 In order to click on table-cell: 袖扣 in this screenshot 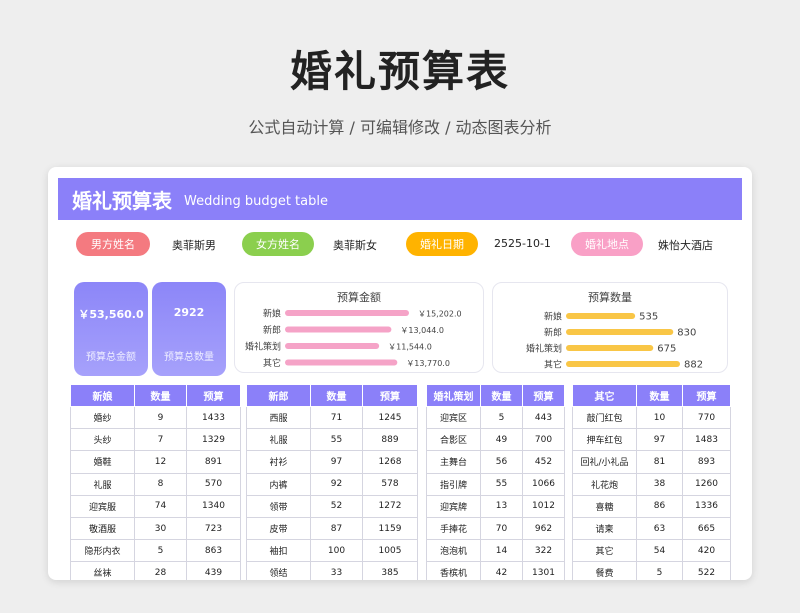, I will do `click(278, 551)`.